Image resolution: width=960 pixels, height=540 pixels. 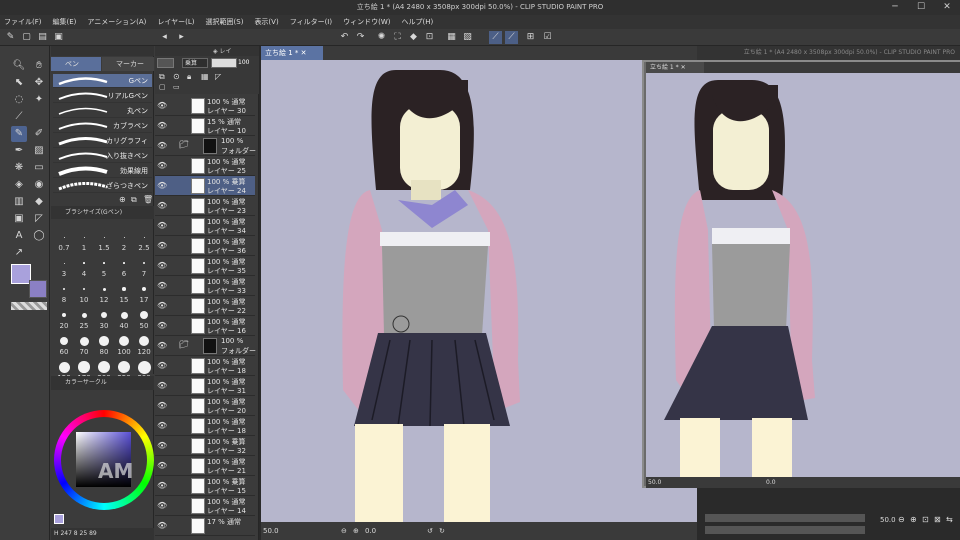 I want to click on clip-icon: ⧉, so click(x=162, y=77).